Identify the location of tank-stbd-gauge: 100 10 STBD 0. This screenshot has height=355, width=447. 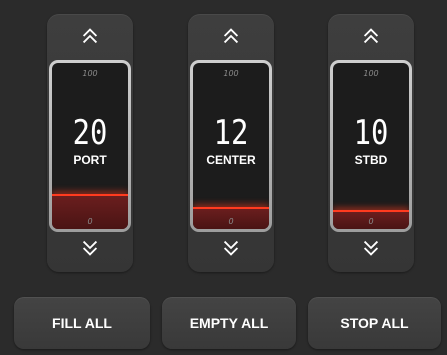
(371, 146).